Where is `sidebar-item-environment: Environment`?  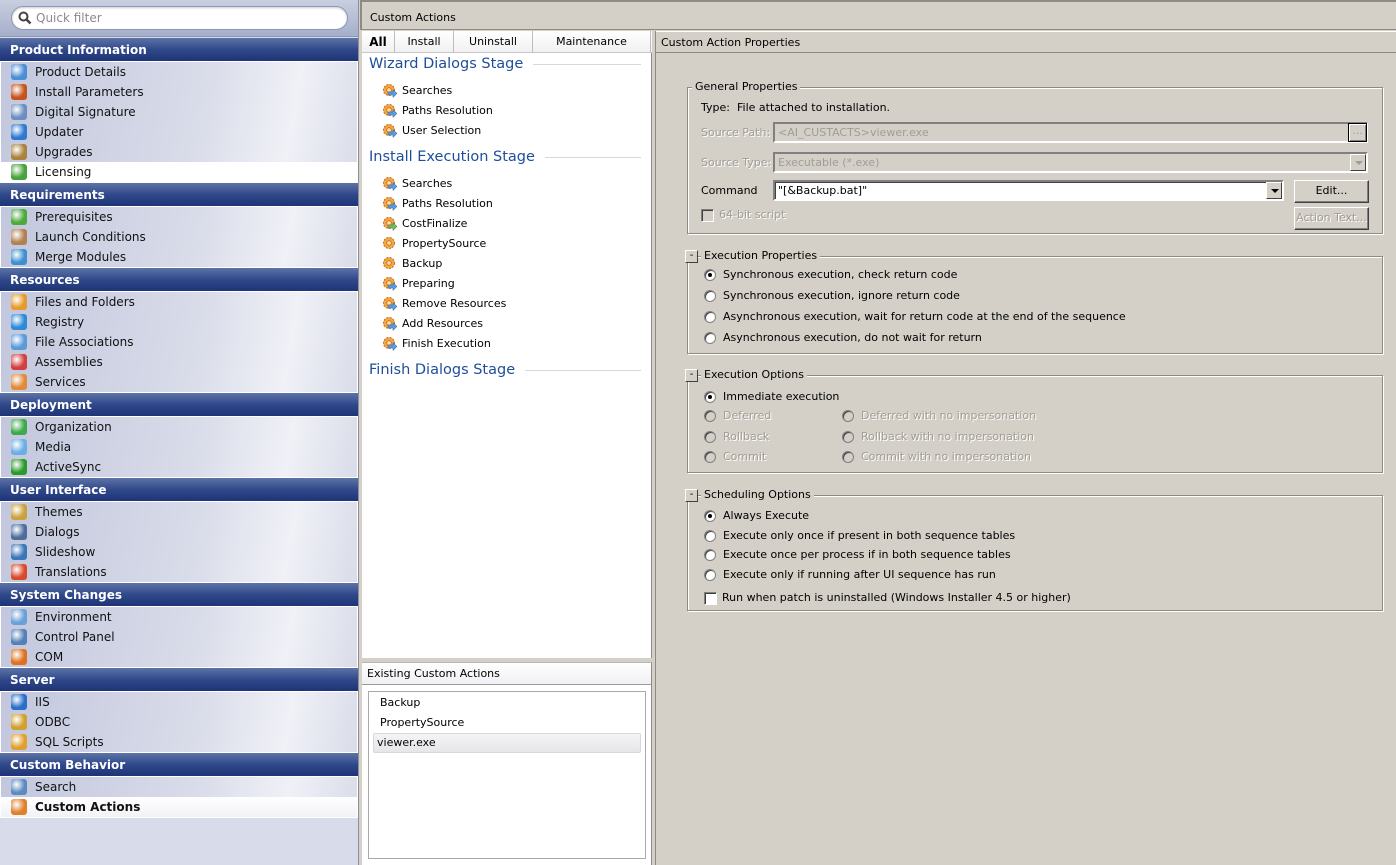
sidebar-item-environment: Environment is located at coordinates (179, 617).